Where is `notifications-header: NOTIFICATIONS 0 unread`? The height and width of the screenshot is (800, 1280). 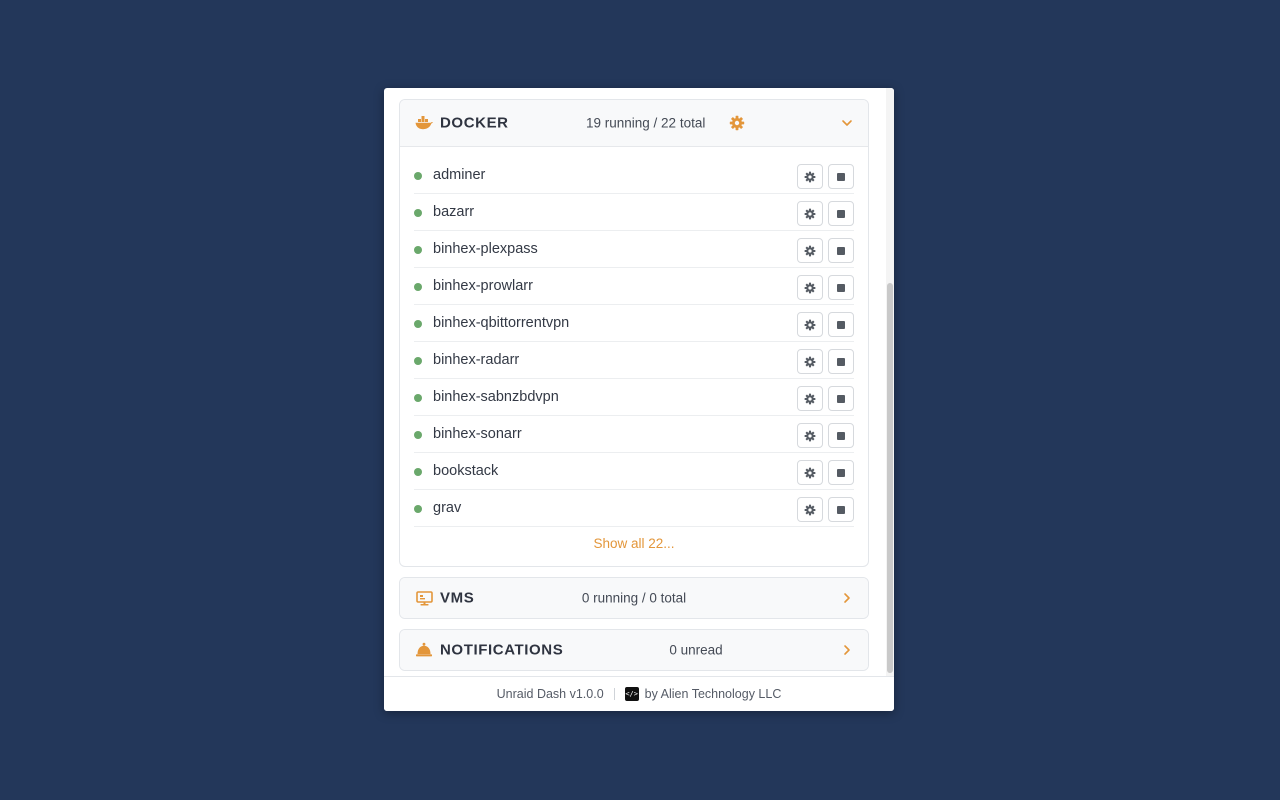
notifications-header: NOTIFICATIONS 0 unread is located at coordinates (634, 650).